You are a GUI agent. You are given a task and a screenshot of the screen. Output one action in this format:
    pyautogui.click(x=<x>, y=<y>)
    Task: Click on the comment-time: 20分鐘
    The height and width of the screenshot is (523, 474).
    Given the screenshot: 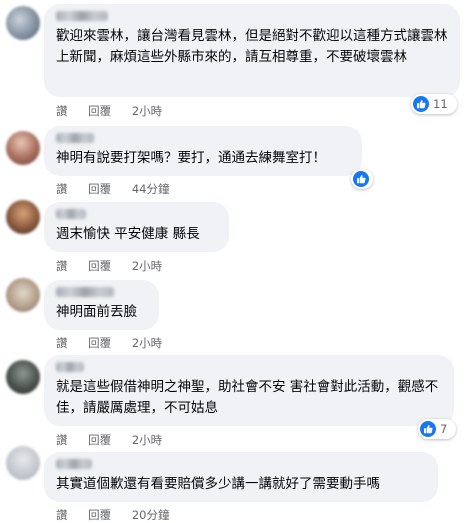 What is the action you would take?
    pyautogui.click(x=151, y=515)
    